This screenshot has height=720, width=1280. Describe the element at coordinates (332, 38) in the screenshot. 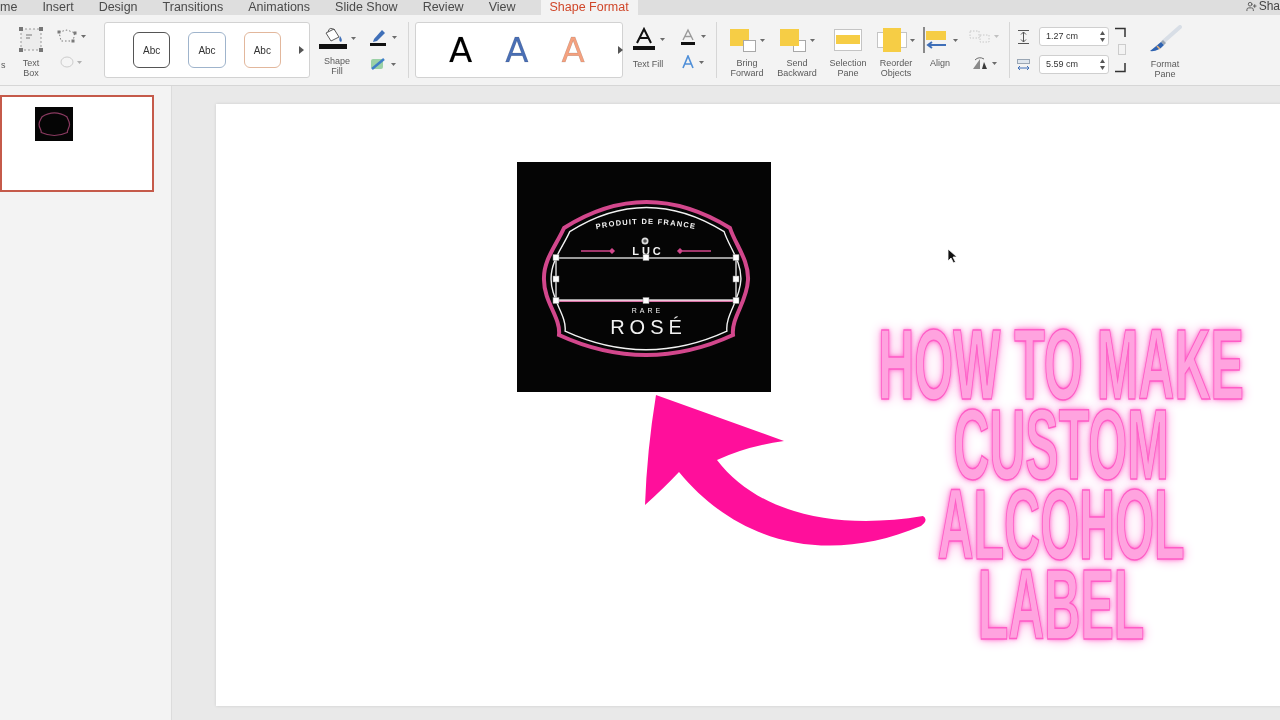

I see `paint-bucket-icon` at that location.